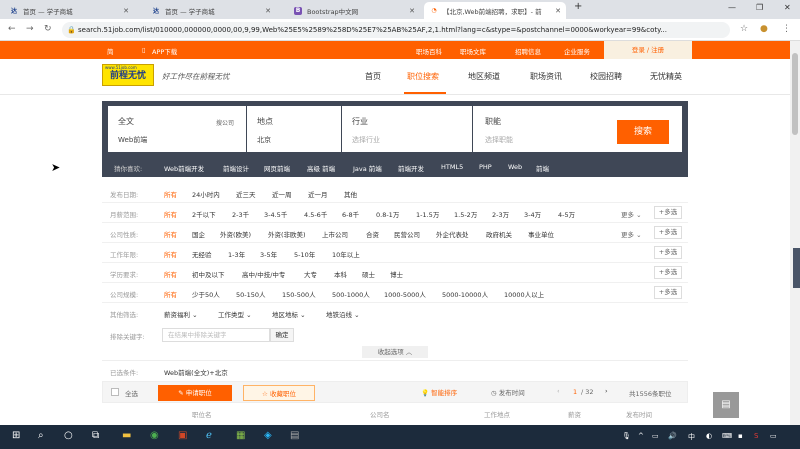  I want to click on search-icon: ⌕, so click(41, 435).